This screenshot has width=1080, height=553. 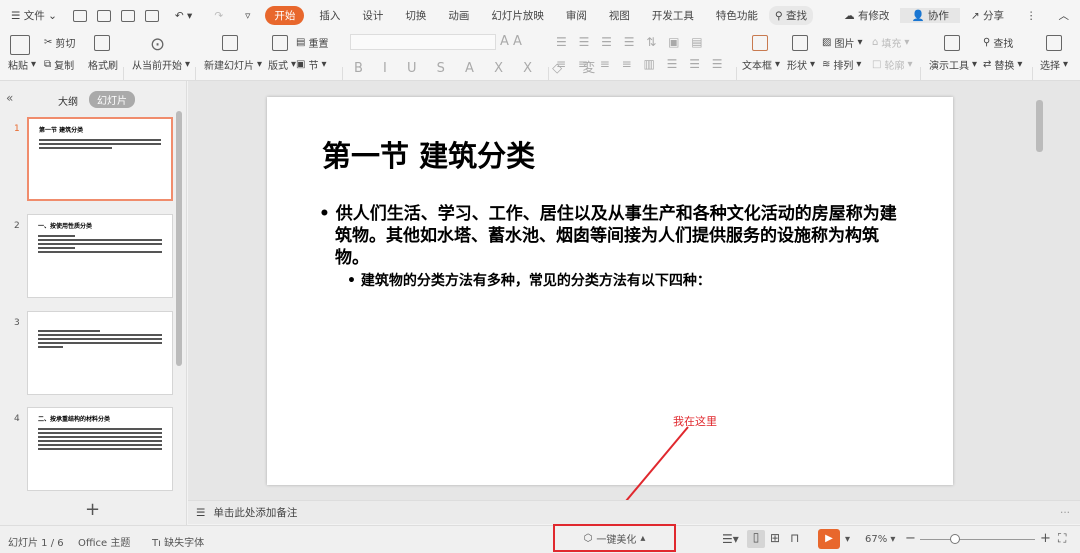 What do you see at coordinates (998, 42) in the screenshot?
I see `find-button: ⚲ 查找` at bounding box center [998, 42].